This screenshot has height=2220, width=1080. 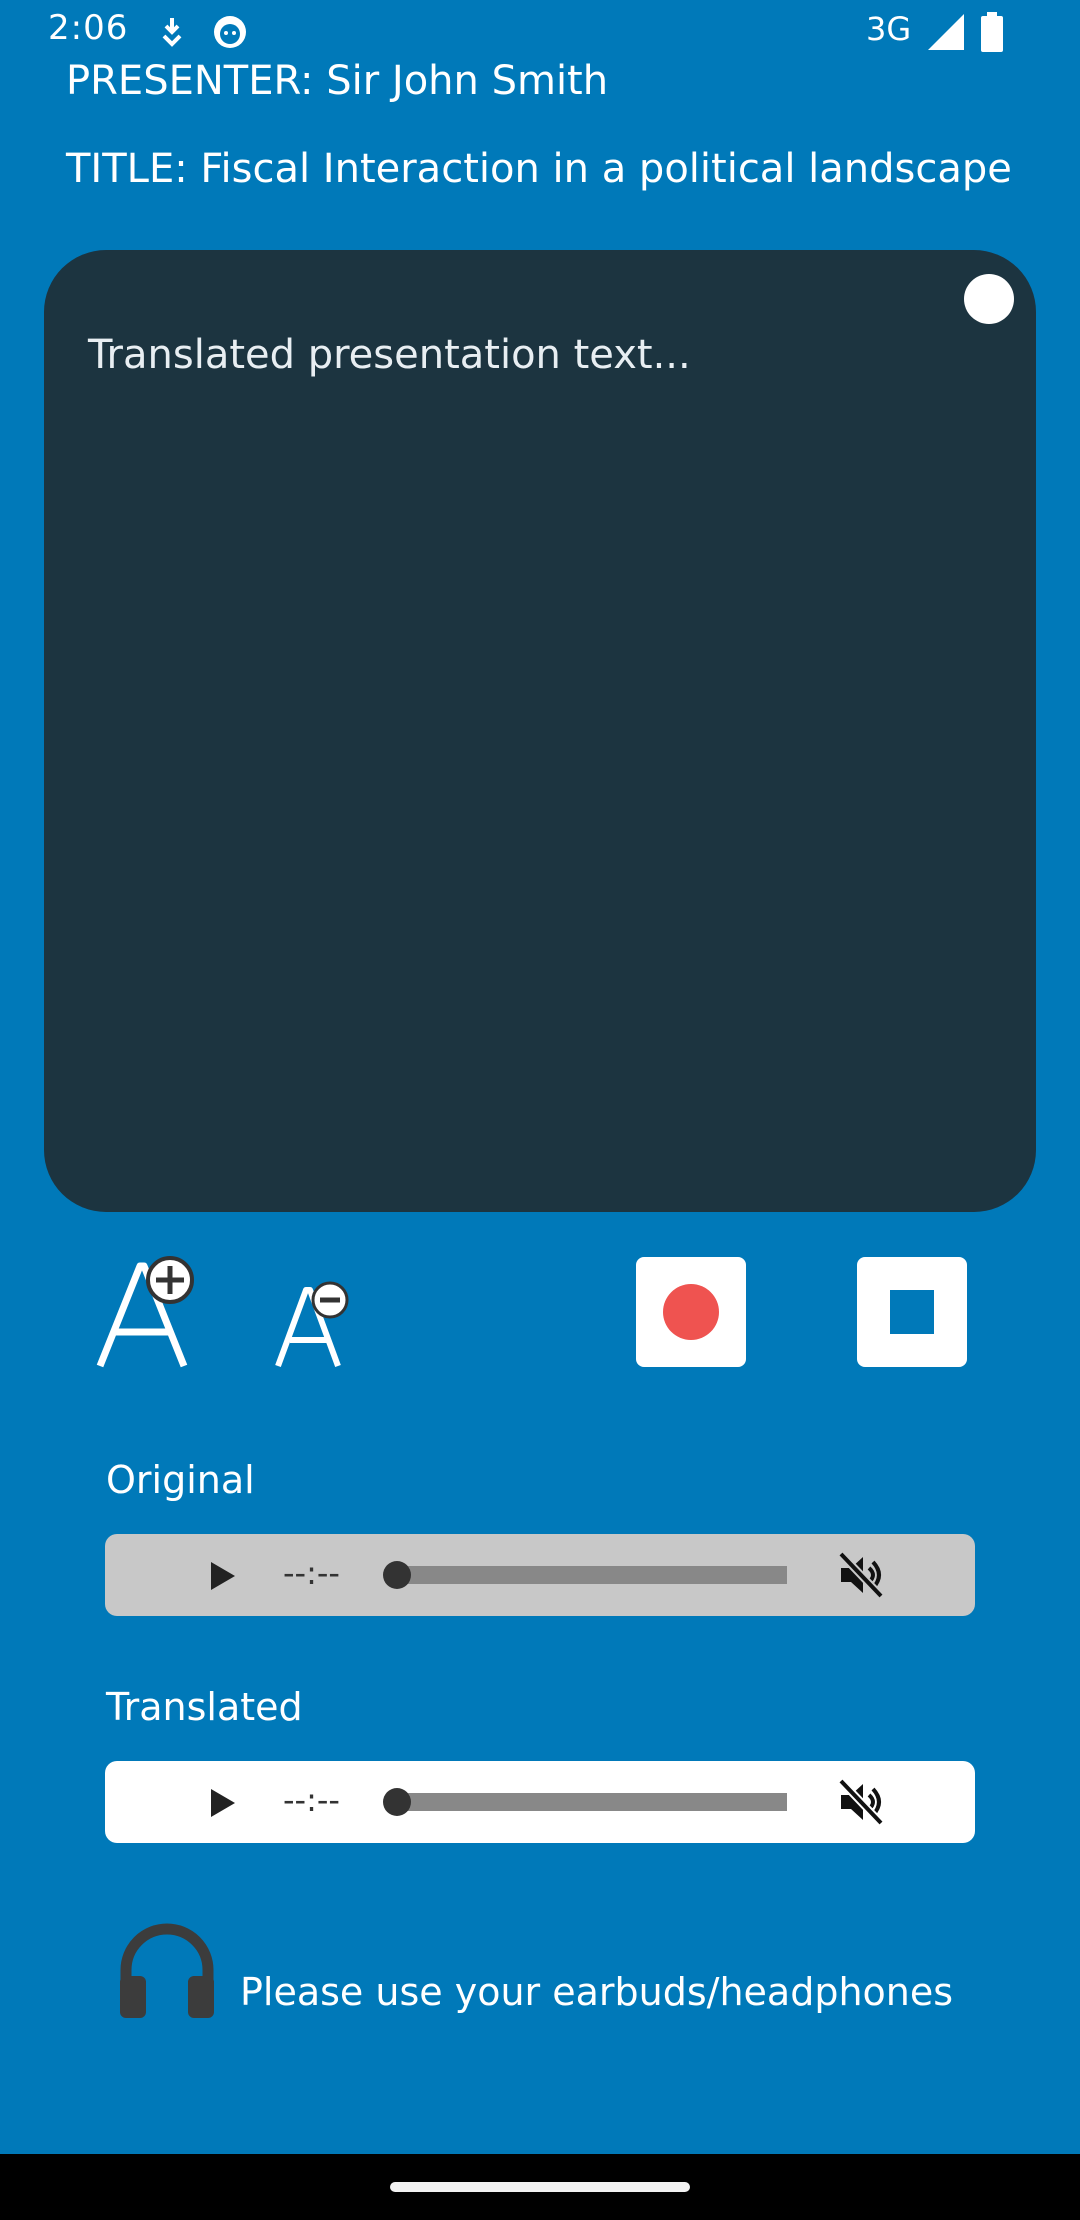 I want to click on record-icon, so click(x=691, y=1312).